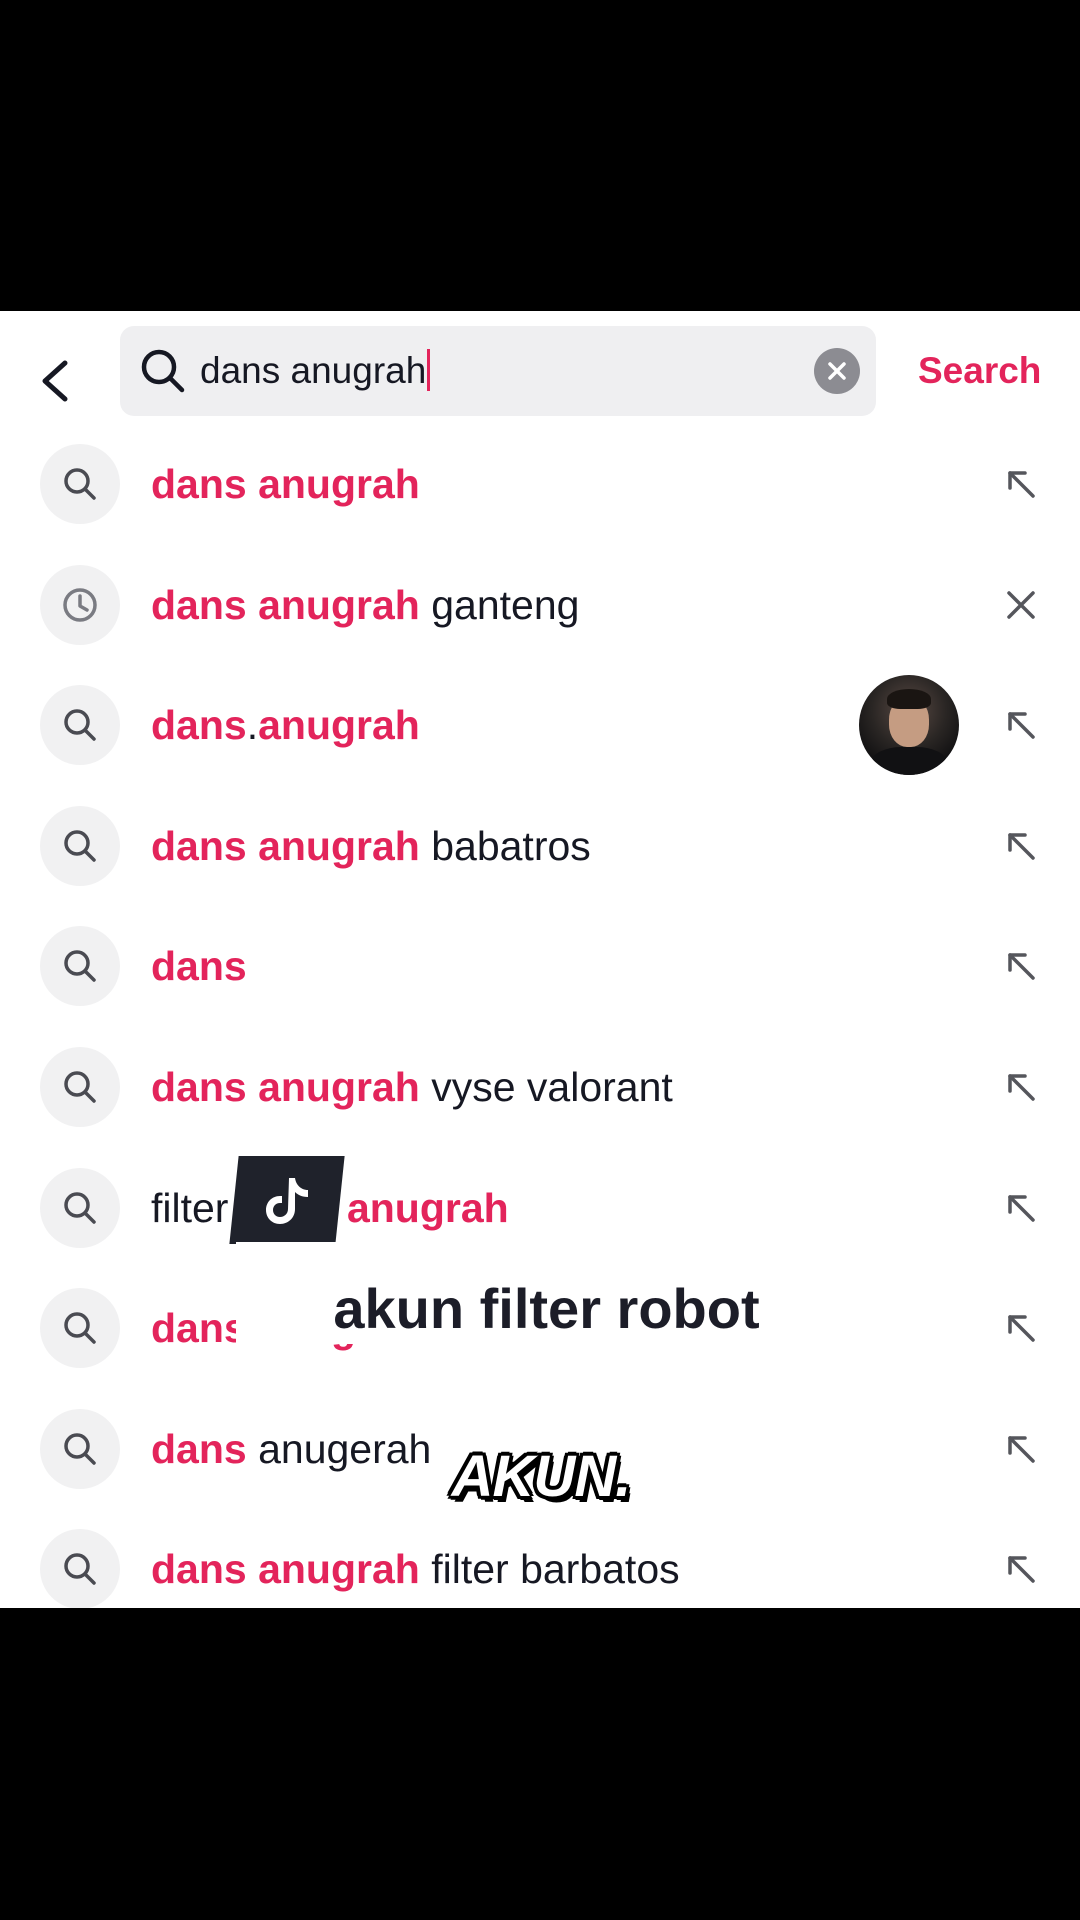 The width and height of the screenshot is (1080, 1920). What do you see at coordinates (540, 484) in the screenshot?
I see `suggestion-row: dans anugrah` at bounding box center [540, 484].